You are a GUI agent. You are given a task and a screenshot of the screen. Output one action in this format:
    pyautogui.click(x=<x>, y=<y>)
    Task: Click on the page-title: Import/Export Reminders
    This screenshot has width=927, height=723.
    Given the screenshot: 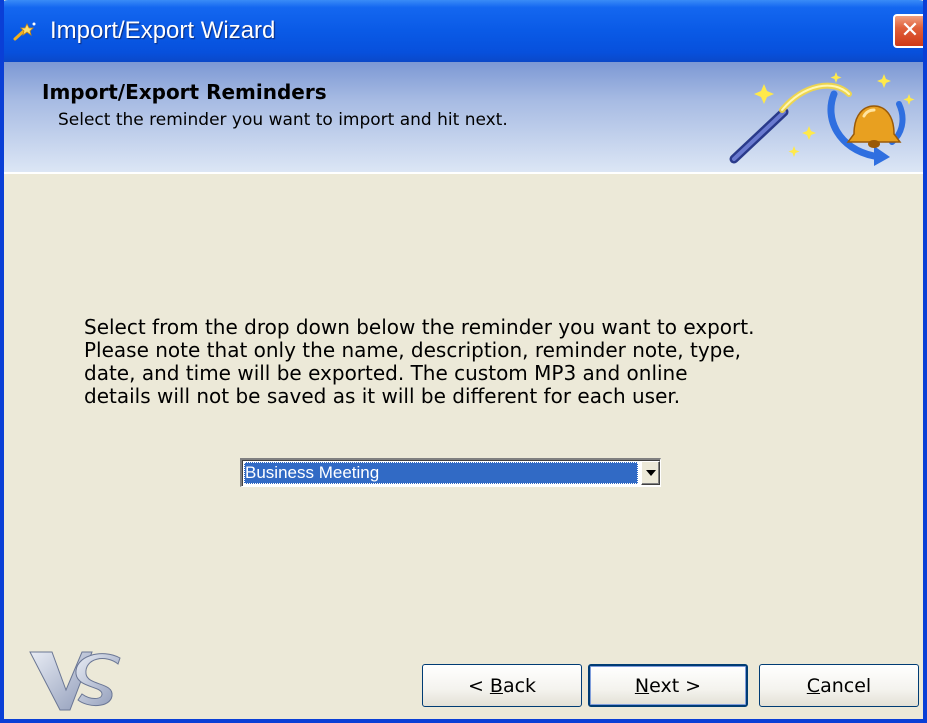 What is the action you would take?
    pyautogui.click(x=184, y=92)
    